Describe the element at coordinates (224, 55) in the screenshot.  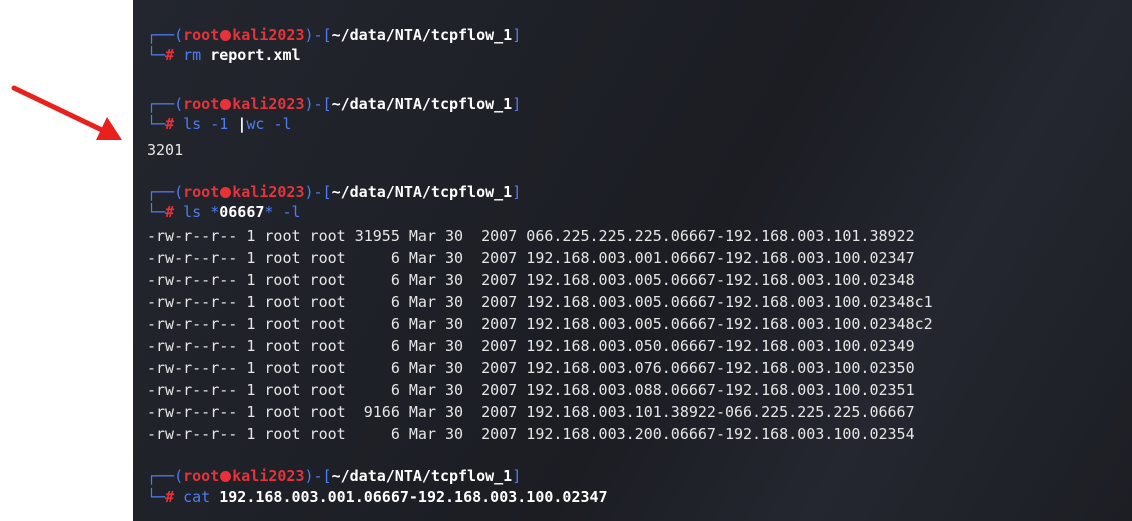
I see `command-line: └─# rm report.xml` at that location.